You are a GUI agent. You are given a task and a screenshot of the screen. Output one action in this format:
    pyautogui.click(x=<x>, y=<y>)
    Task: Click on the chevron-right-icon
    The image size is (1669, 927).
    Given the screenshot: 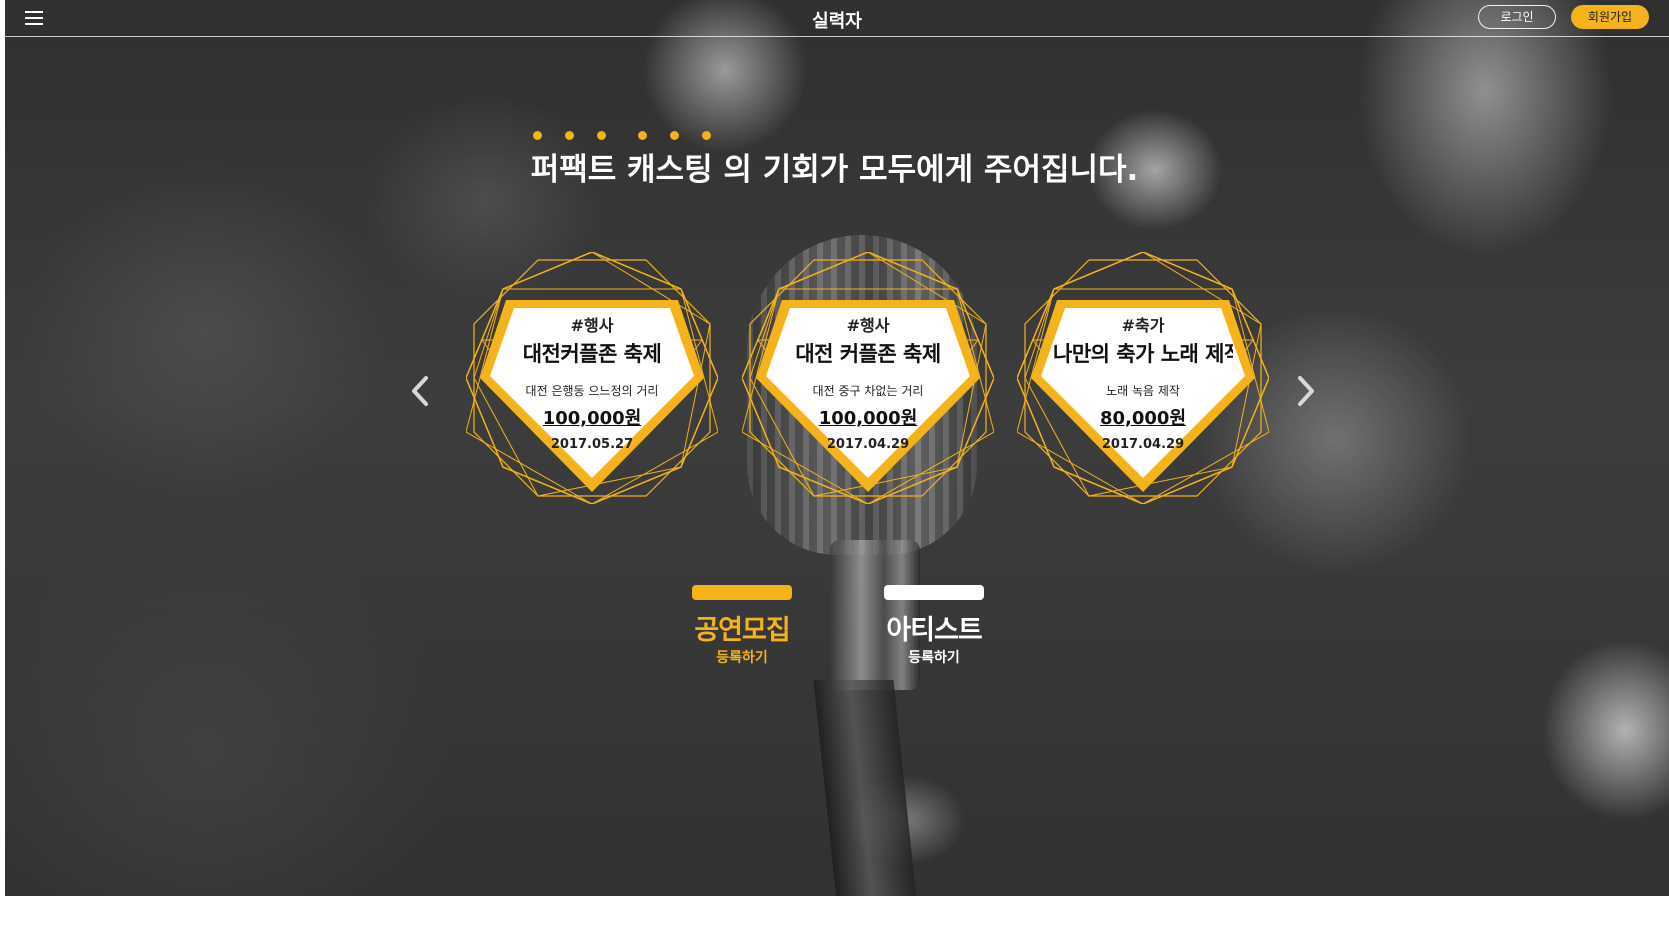 What is the action you would take?
    pyautogui.click(x=1306, y=391)
    